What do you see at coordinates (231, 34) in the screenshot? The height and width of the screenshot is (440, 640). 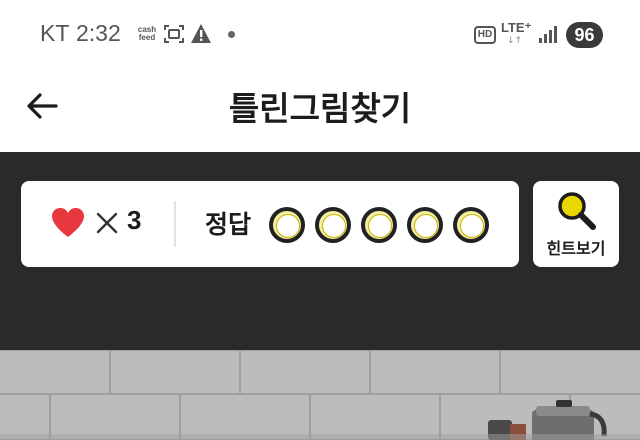 I see `notification-dot-icon` at bounding box center [231, 34].